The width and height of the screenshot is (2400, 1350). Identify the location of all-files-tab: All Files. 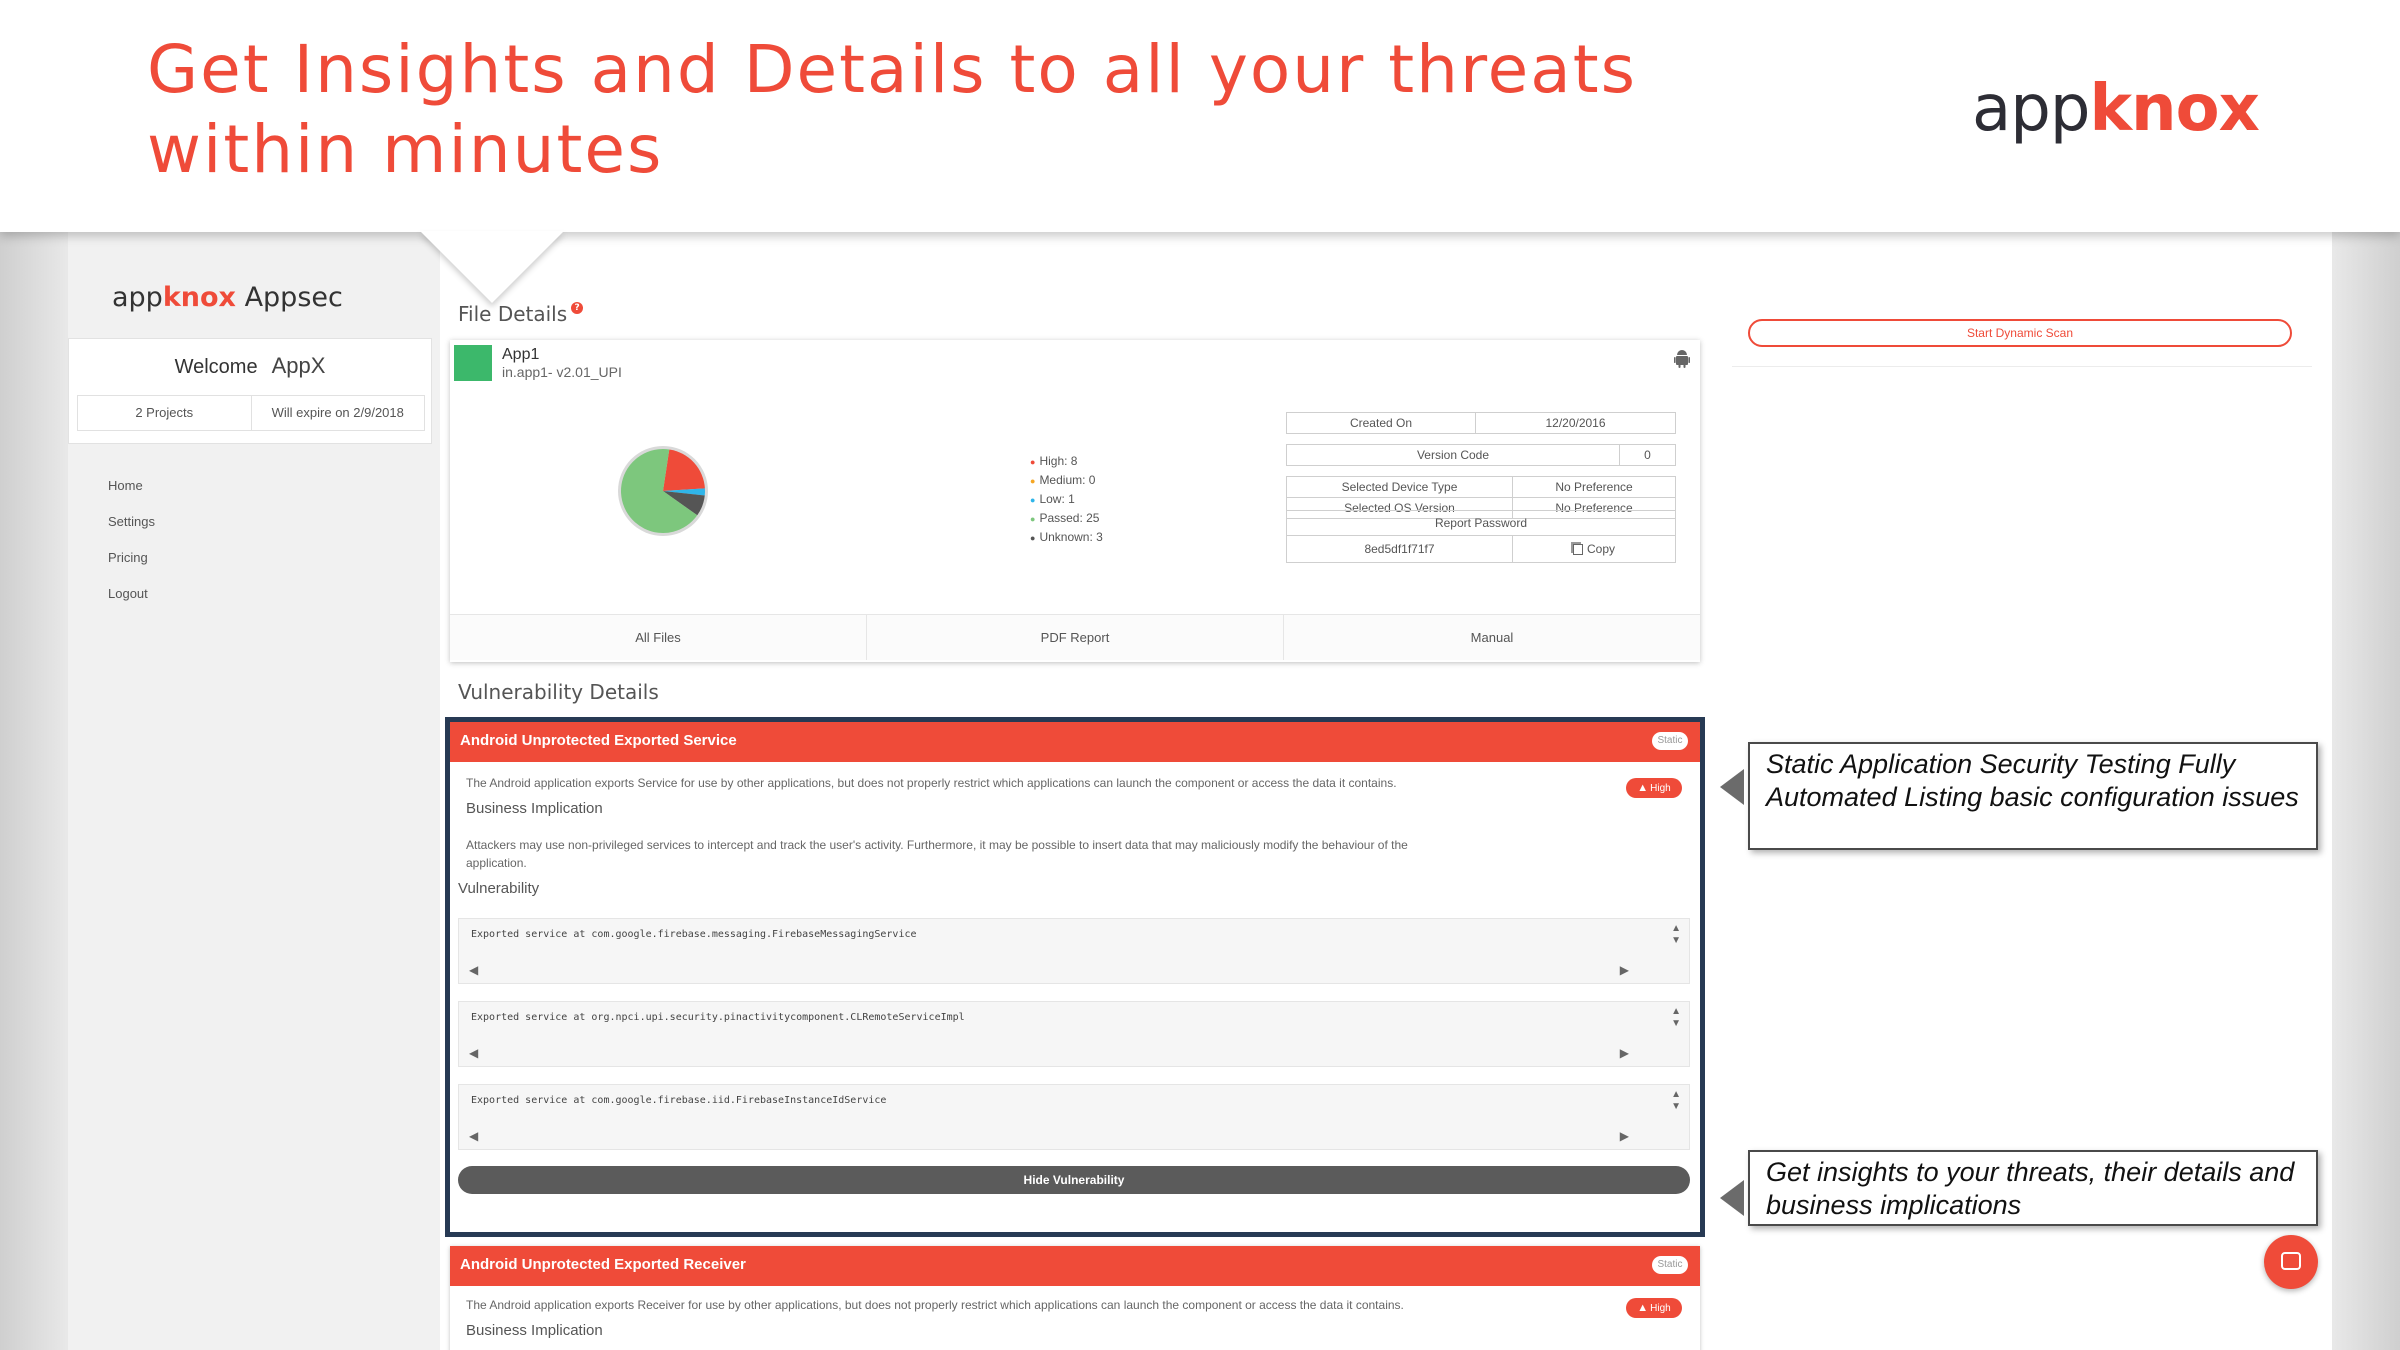
(658, 637).